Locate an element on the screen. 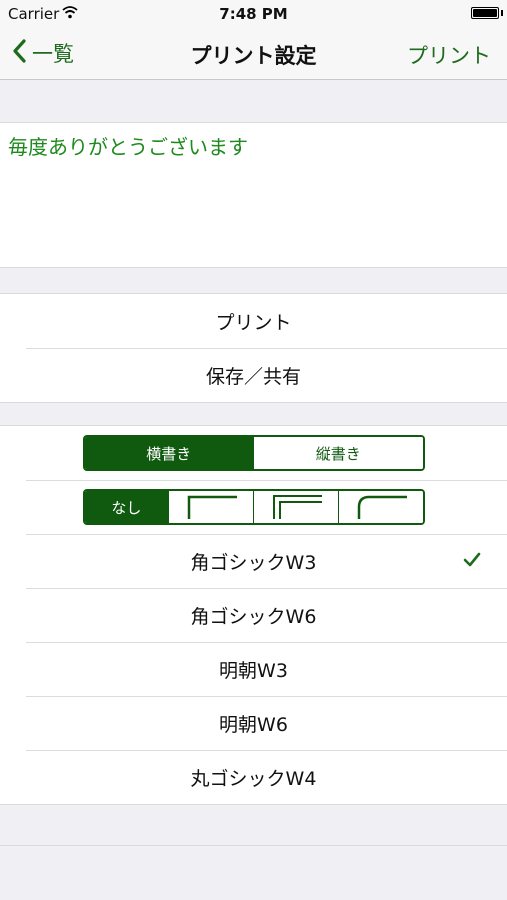 This screenshot has width=507, height=900. rounded-corner-frame-icon is located at coordinates (381, 507).